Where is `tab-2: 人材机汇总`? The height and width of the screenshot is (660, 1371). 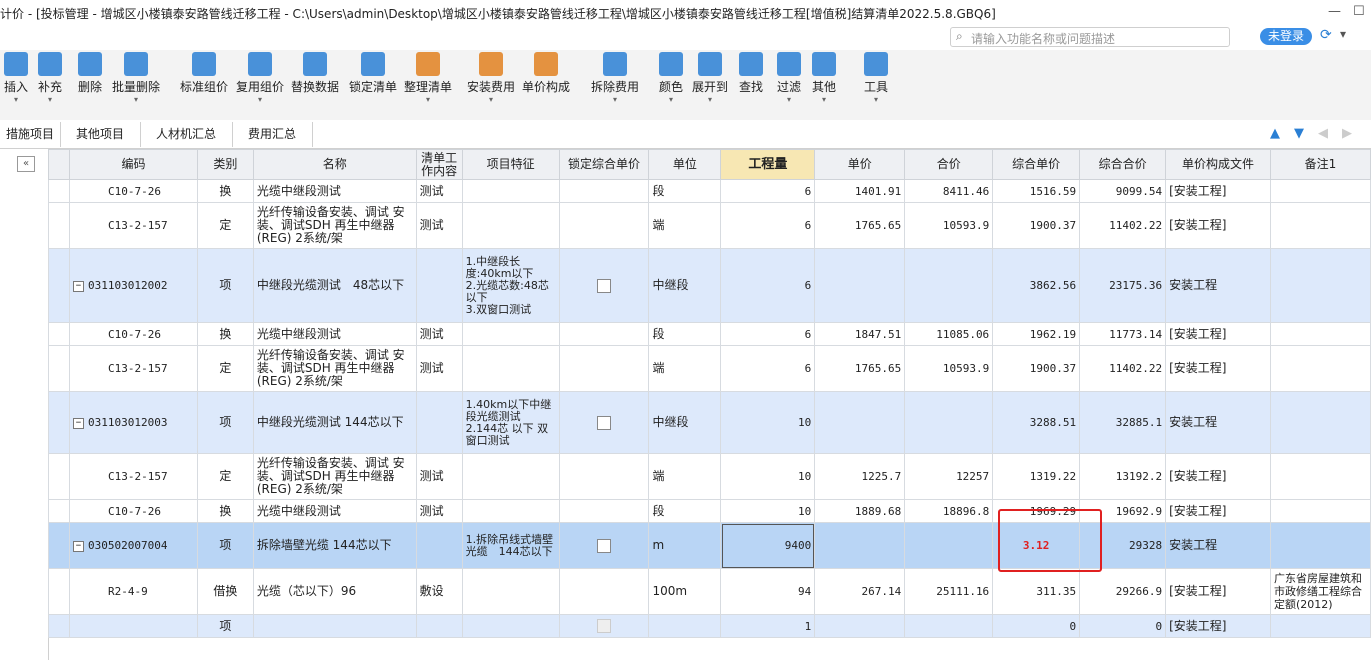
tab-2: 人材机汇总 is located at coordinates (186, 134).